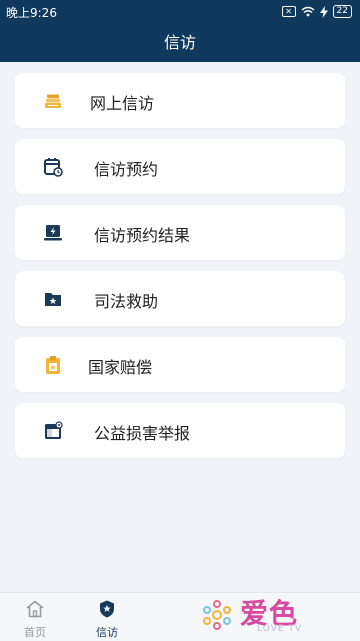  Describe the element at coordinates (107, 609) in the screenshot. I see `shield-star-icon` at that location.